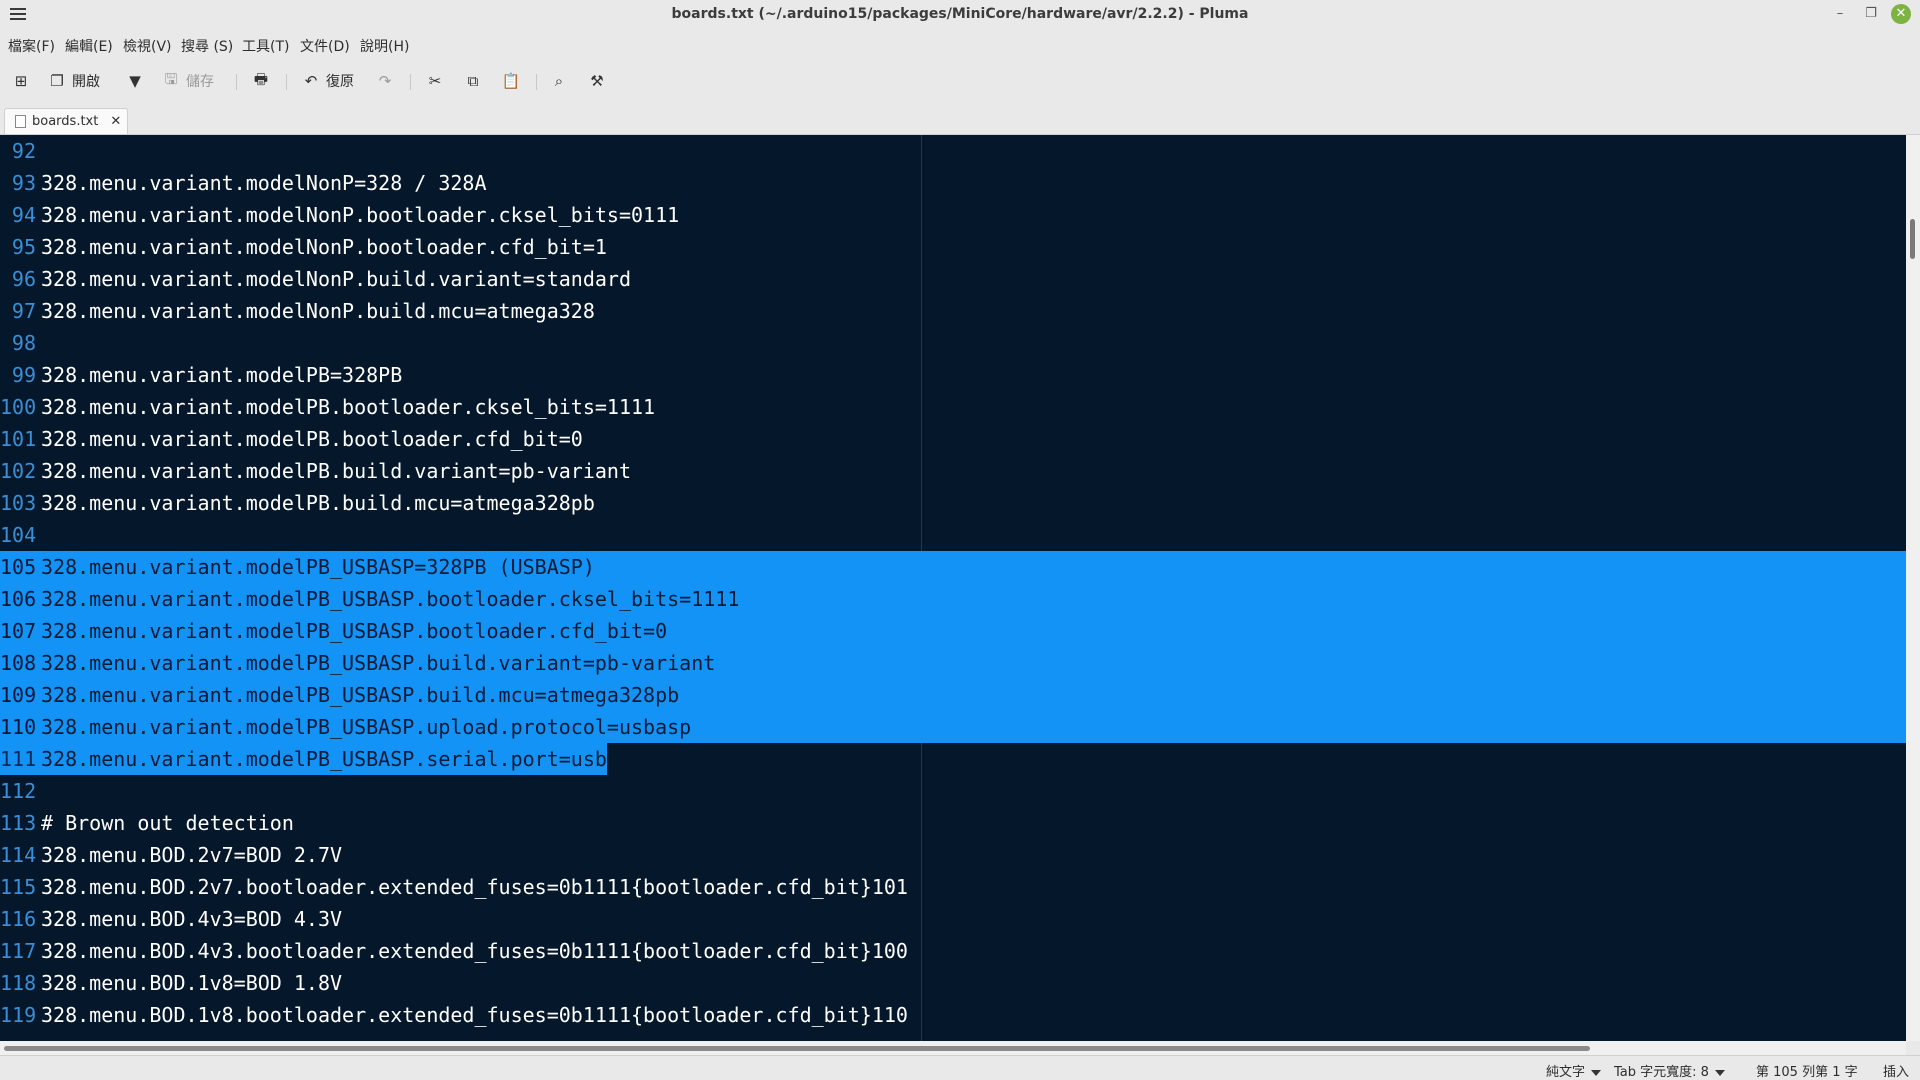 This screenshot has width=1920, height=1080. What do you see at coordinates (328, 81) in the screenshot?
I see `undo-button: ↶ 復原` at bounding box center [328, 81].